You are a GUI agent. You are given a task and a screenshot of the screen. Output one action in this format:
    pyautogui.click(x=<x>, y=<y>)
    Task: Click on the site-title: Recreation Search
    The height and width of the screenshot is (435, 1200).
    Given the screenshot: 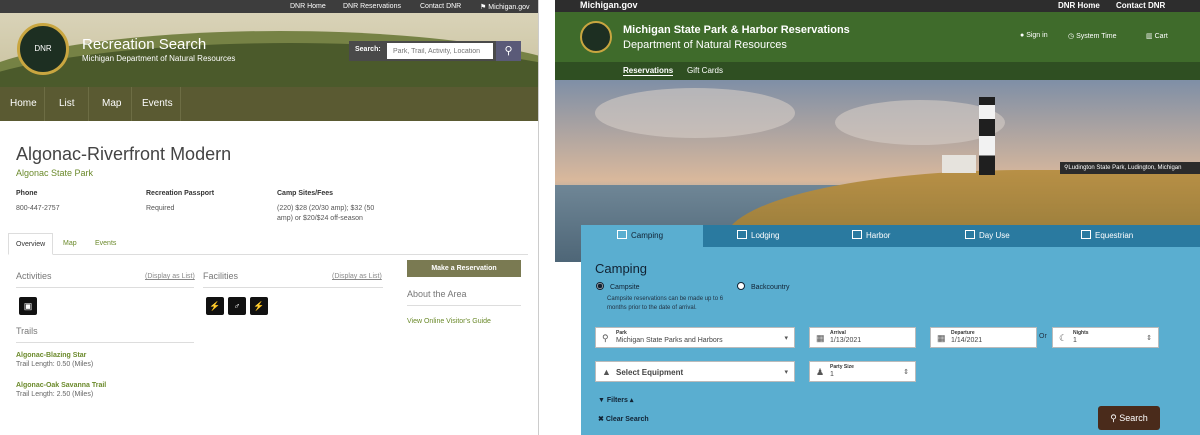 What is the action you would take?
    pyautogui.click(x=144, y=44)
    